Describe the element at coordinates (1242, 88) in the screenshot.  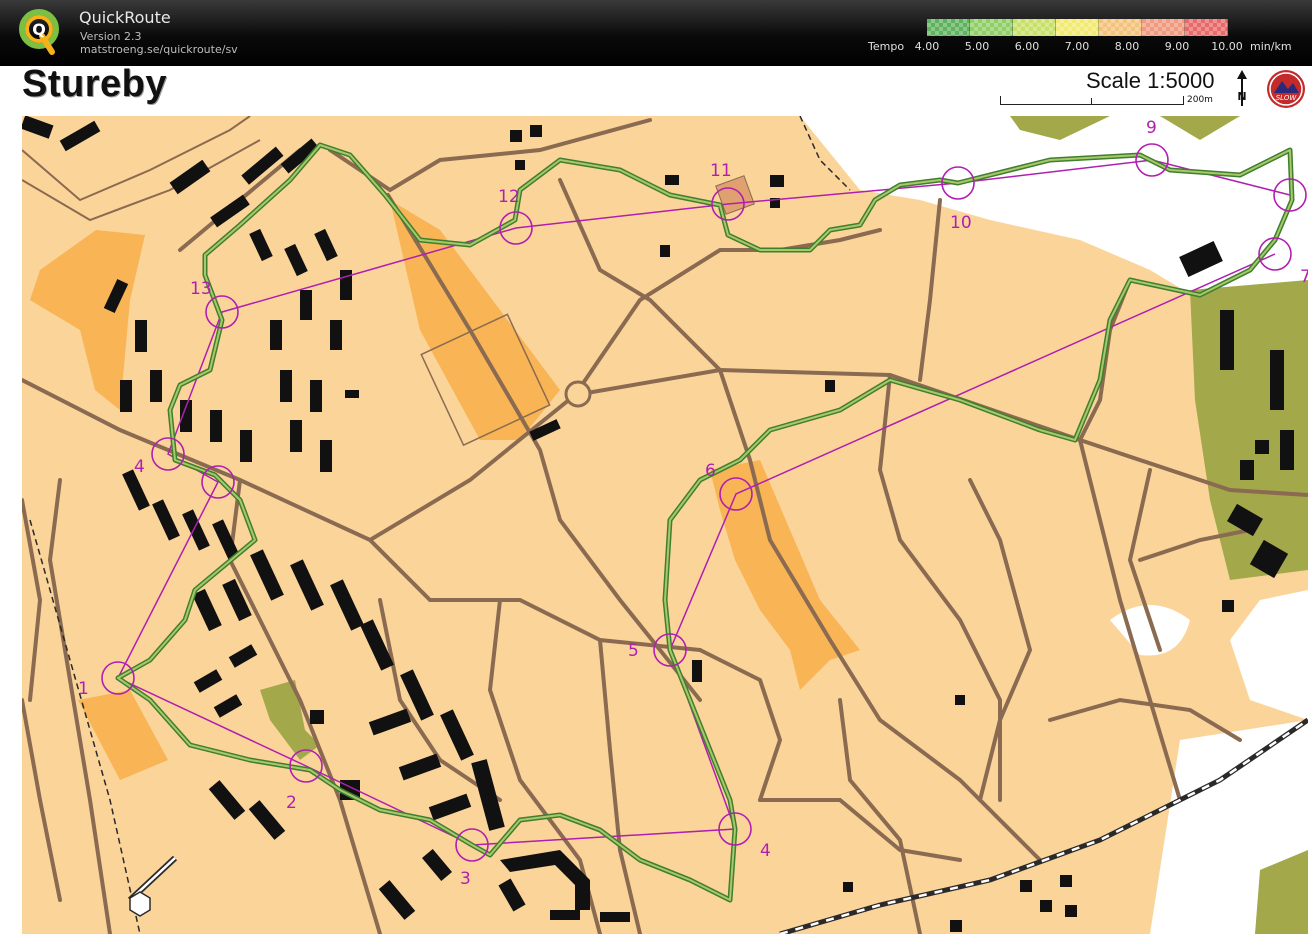
I see `north-arrow-icon: N` at that location.